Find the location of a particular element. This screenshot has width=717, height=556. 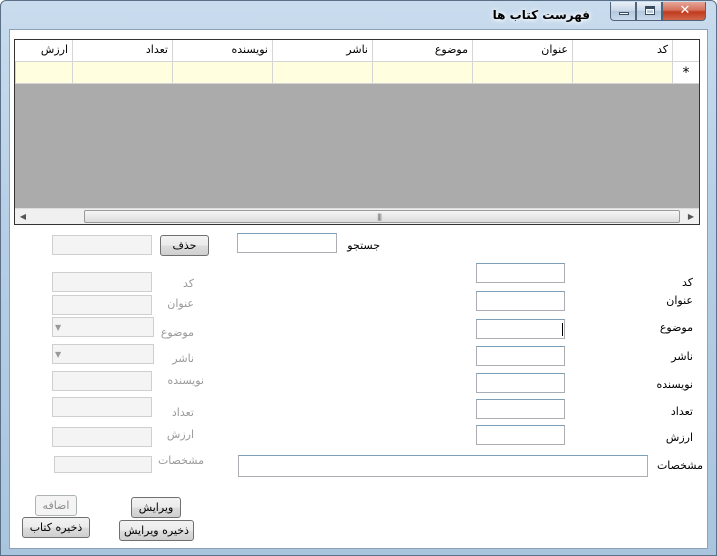

edit-publisher-combo: ▼ is located at coordinates (103, 354).